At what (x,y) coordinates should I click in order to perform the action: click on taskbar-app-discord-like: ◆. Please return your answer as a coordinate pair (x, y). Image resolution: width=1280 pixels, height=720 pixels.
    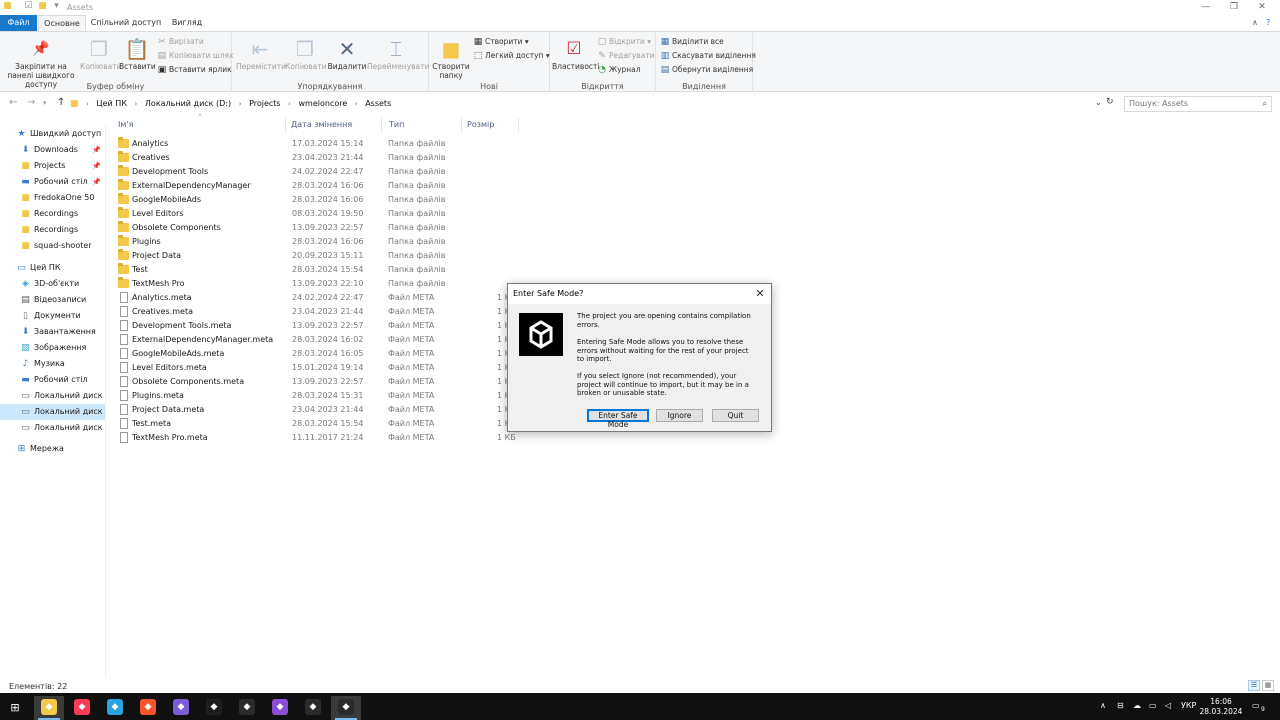
    Looking at the image, I should click on (181, 708).